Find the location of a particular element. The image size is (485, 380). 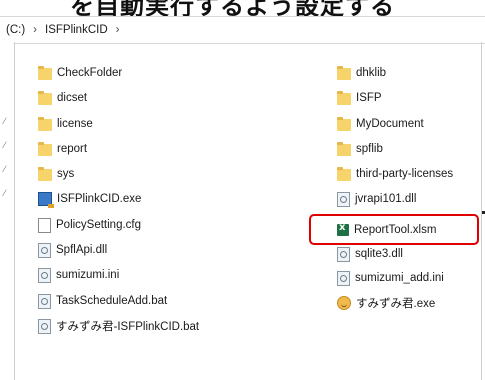

file-item-sqlite3-dll: sqlite3.dll is located at coordinates (370, 254).